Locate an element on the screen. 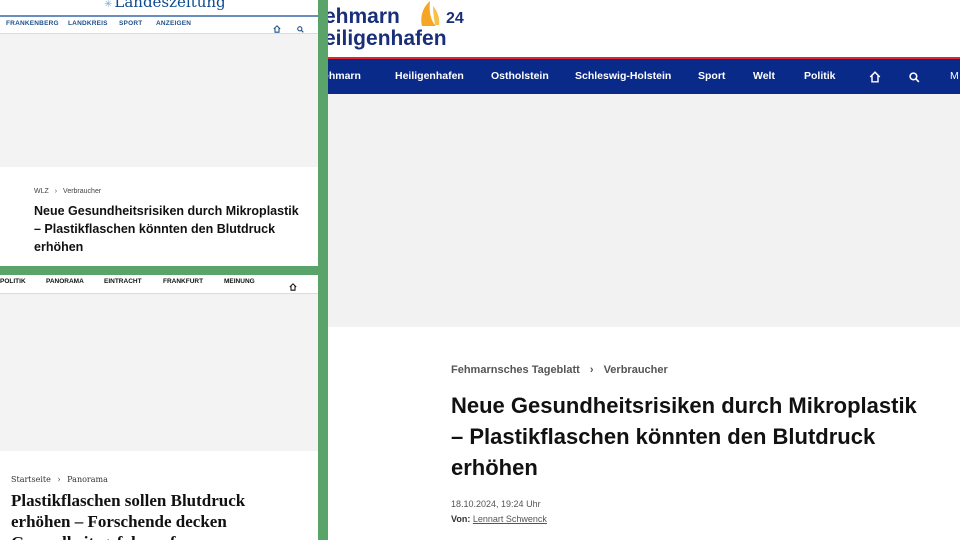  site-logo-line-1: ehmarn is located at coordinates (364, 17).